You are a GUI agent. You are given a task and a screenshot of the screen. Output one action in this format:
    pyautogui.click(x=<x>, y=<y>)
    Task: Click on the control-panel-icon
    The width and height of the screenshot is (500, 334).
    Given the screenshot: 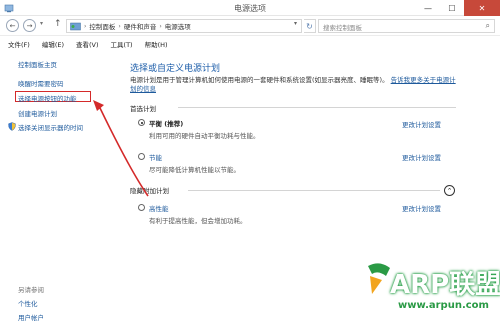 What is the action you would take?
    pyautogui.click(x=75, y=26)
    